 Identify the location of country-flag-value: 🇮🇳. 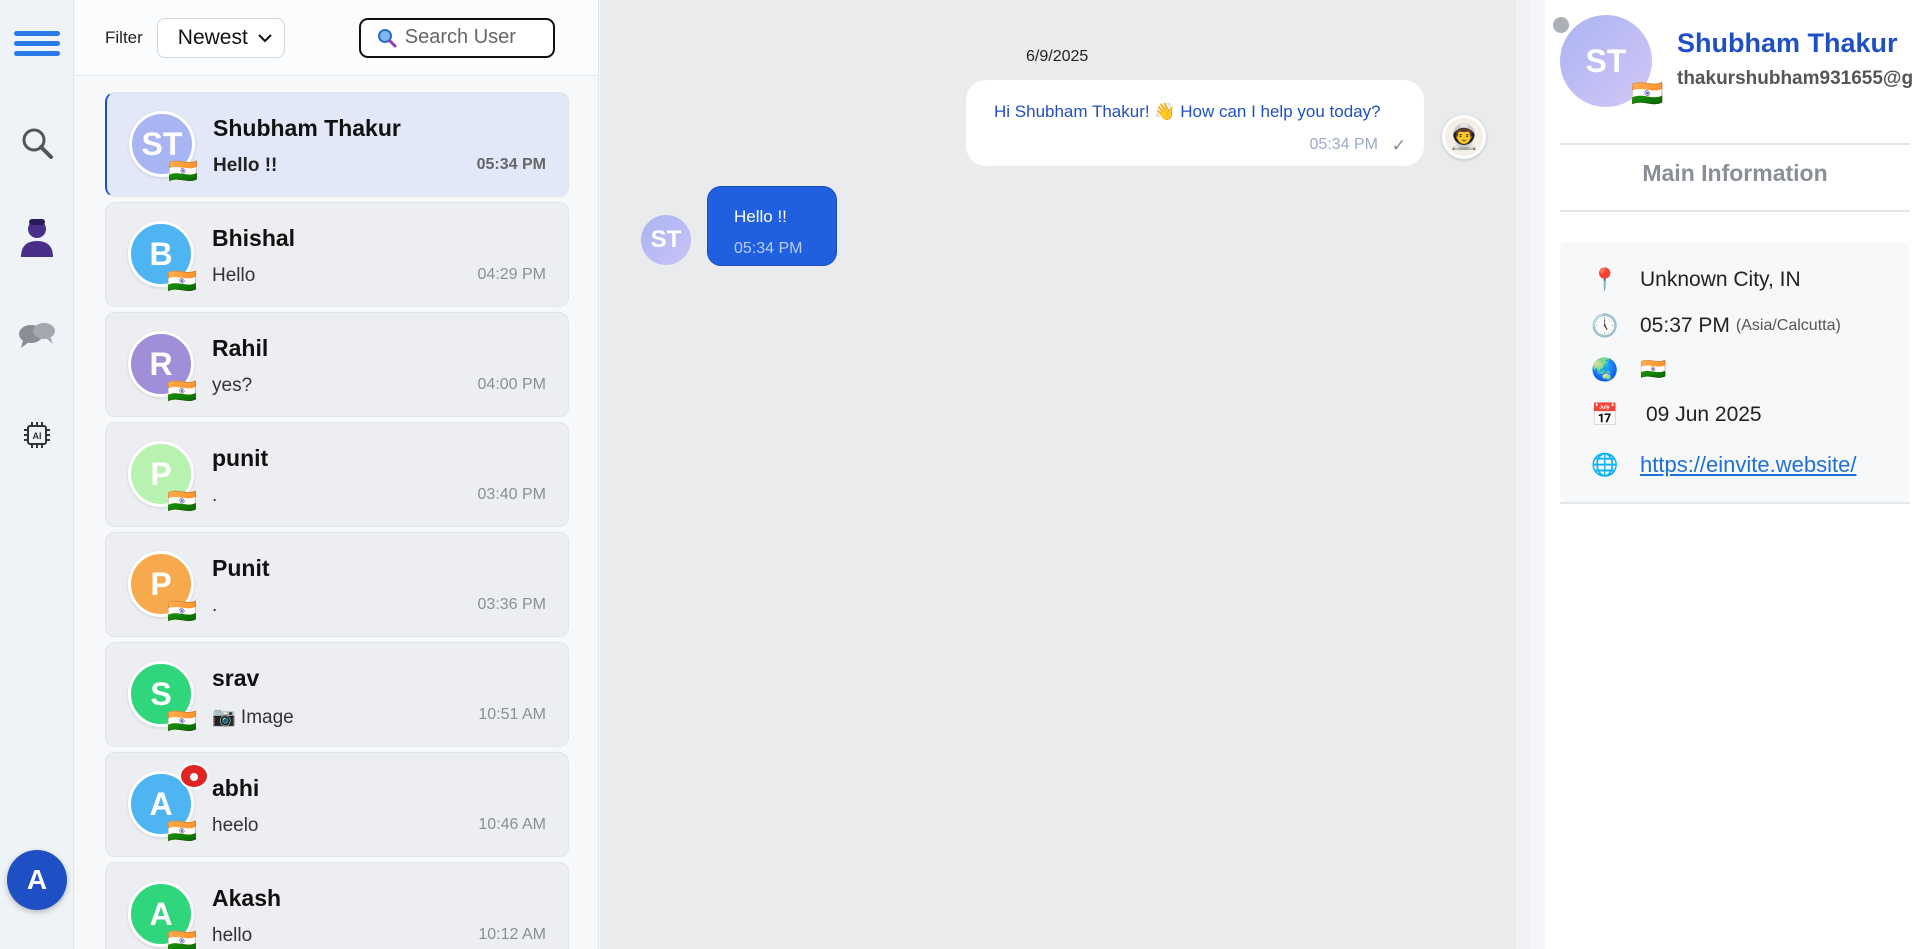
(1653, 369).